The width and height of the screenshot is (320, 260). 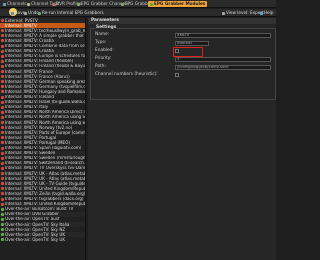 I want to click on path-label: Path:, so click(x=100, y=66).